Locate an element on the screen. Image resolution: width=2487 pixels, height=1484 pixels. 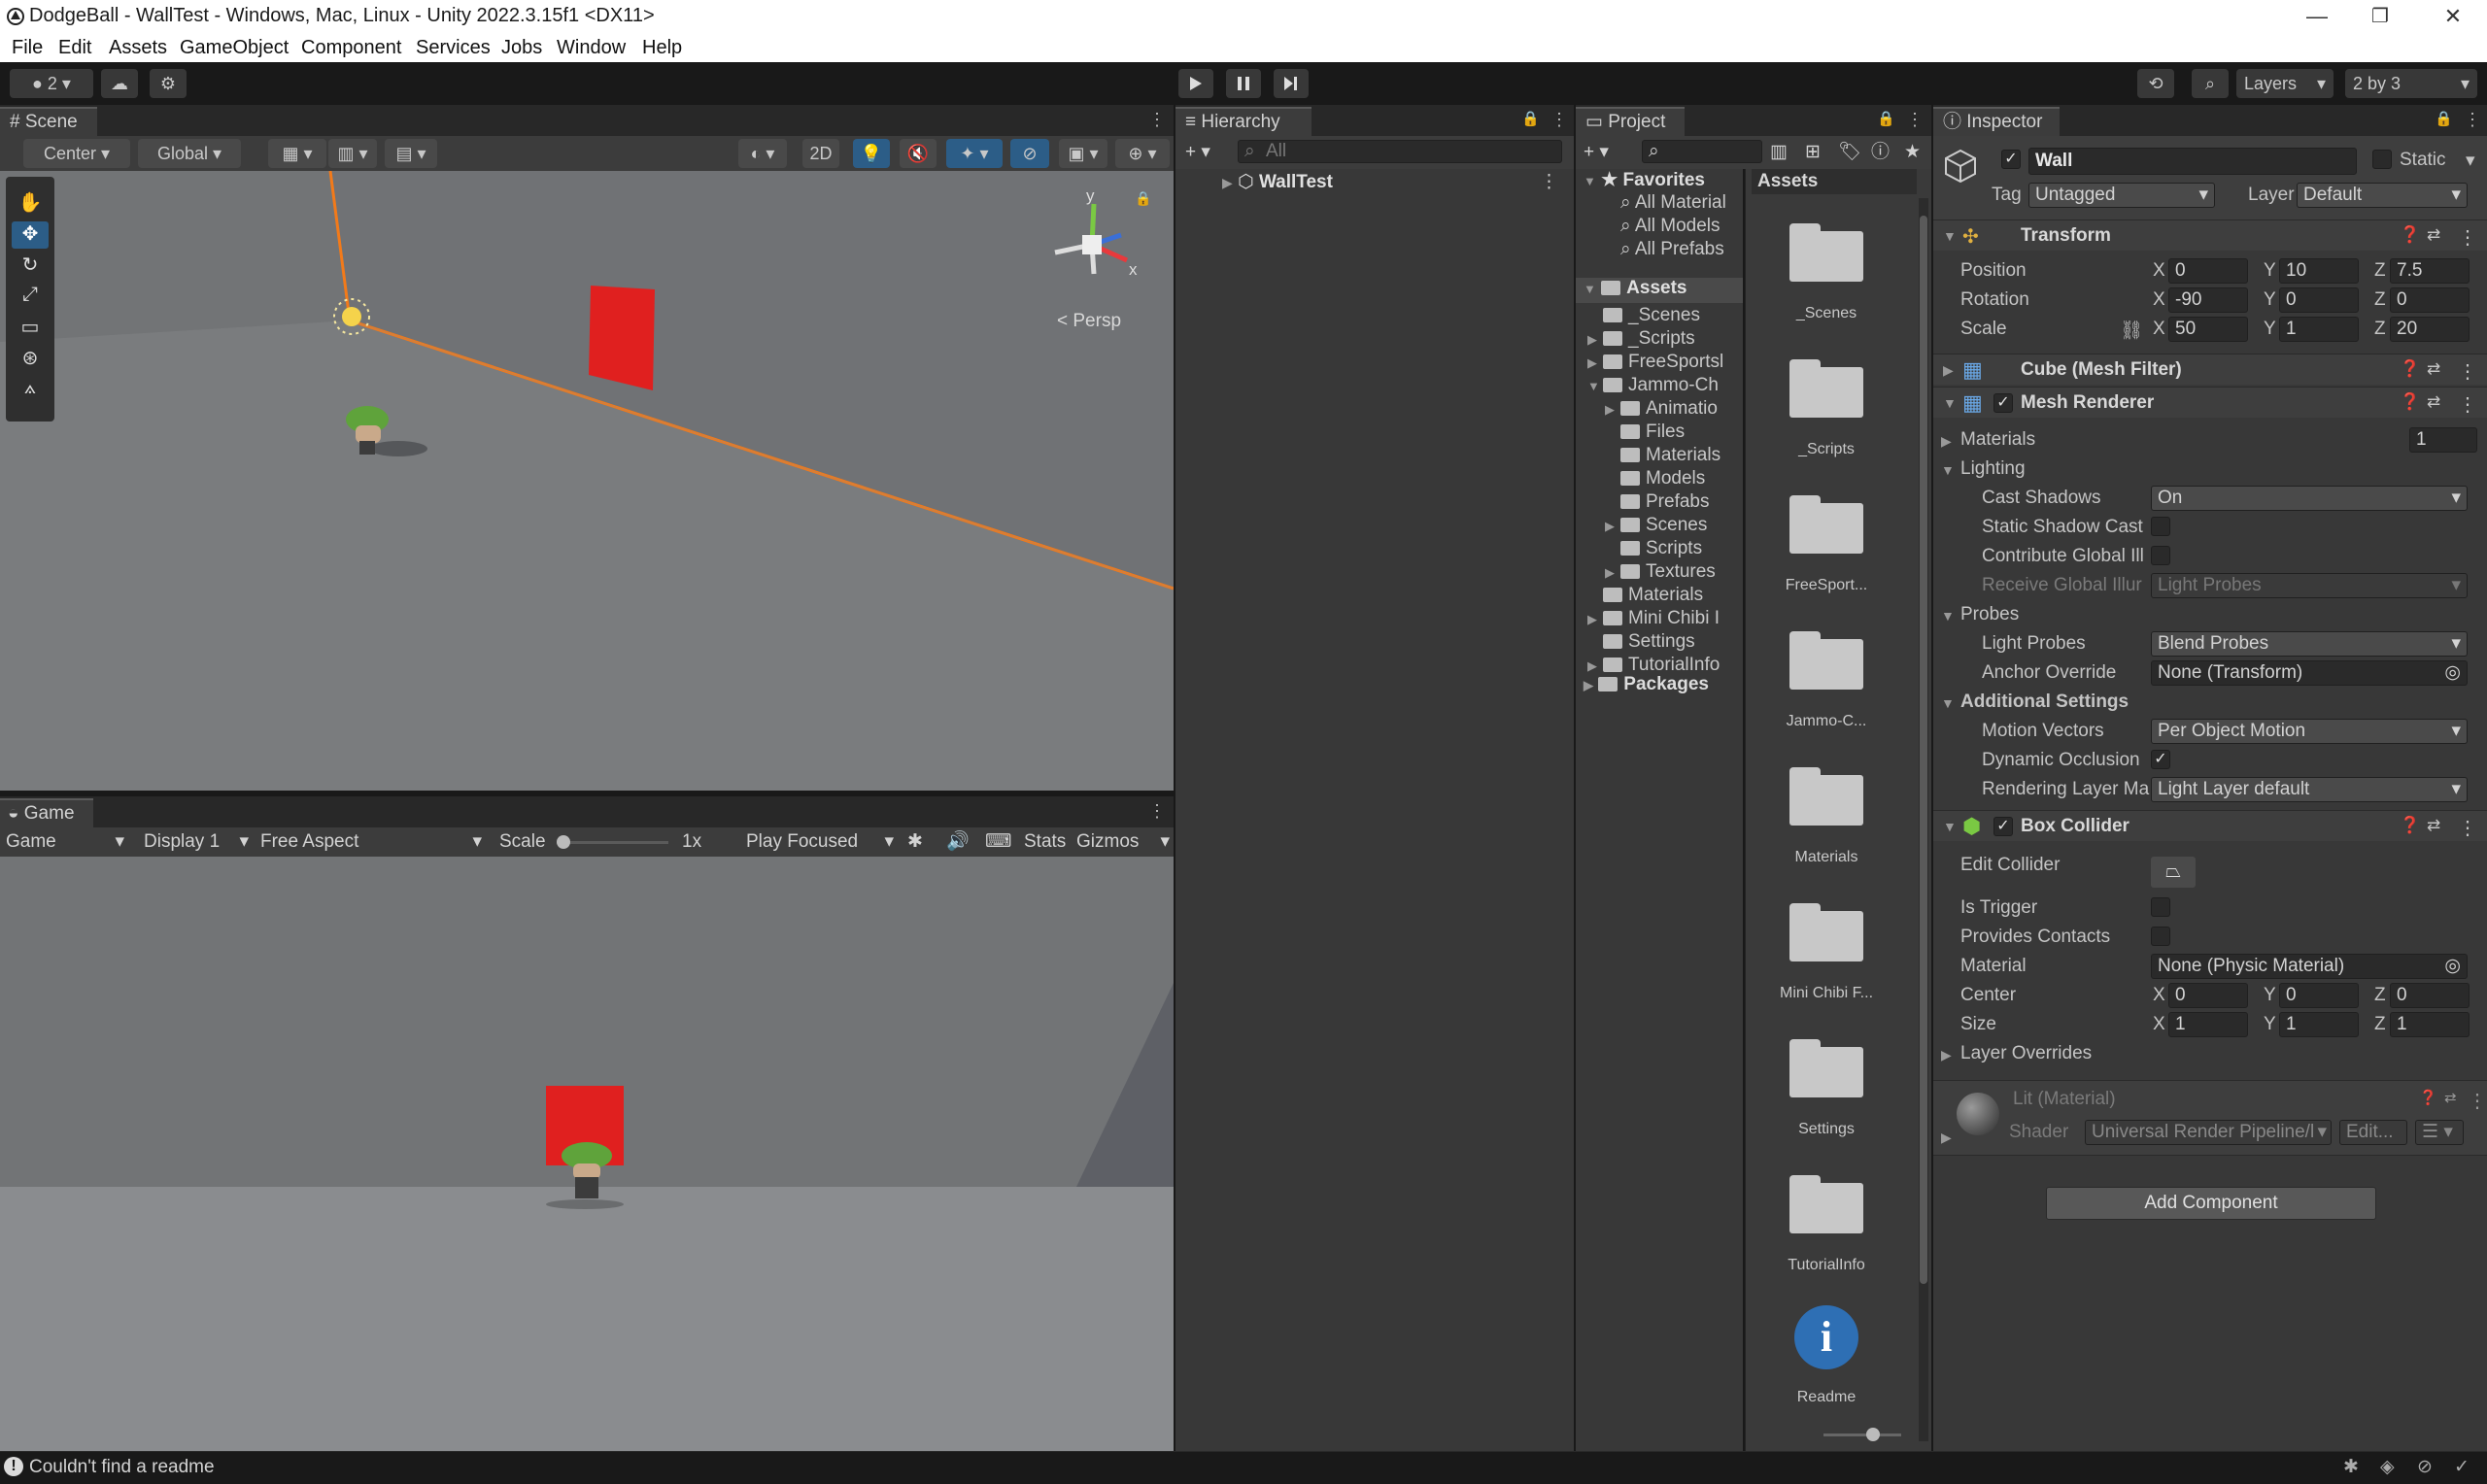
asset-tree-item: ▶ FreeSportsl is located at coordinates (1655, 362).